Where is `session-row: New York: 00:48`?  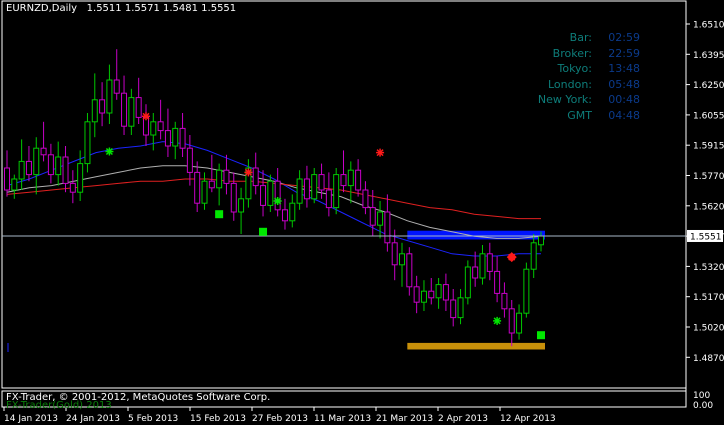
session-row: New York: 00:48 is located at coordinates (588, 100).